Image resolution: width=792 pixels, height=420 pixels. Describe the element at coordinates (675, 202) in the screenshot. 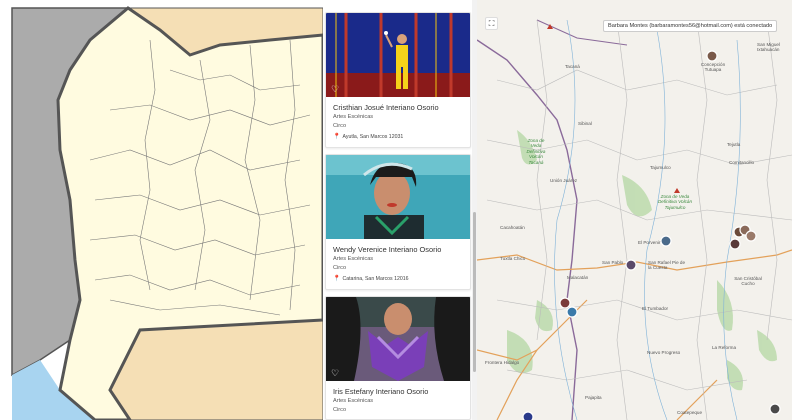

I see `map-park-label: Zona de Veda Definitiva Volcán Tajumulco` at that location.